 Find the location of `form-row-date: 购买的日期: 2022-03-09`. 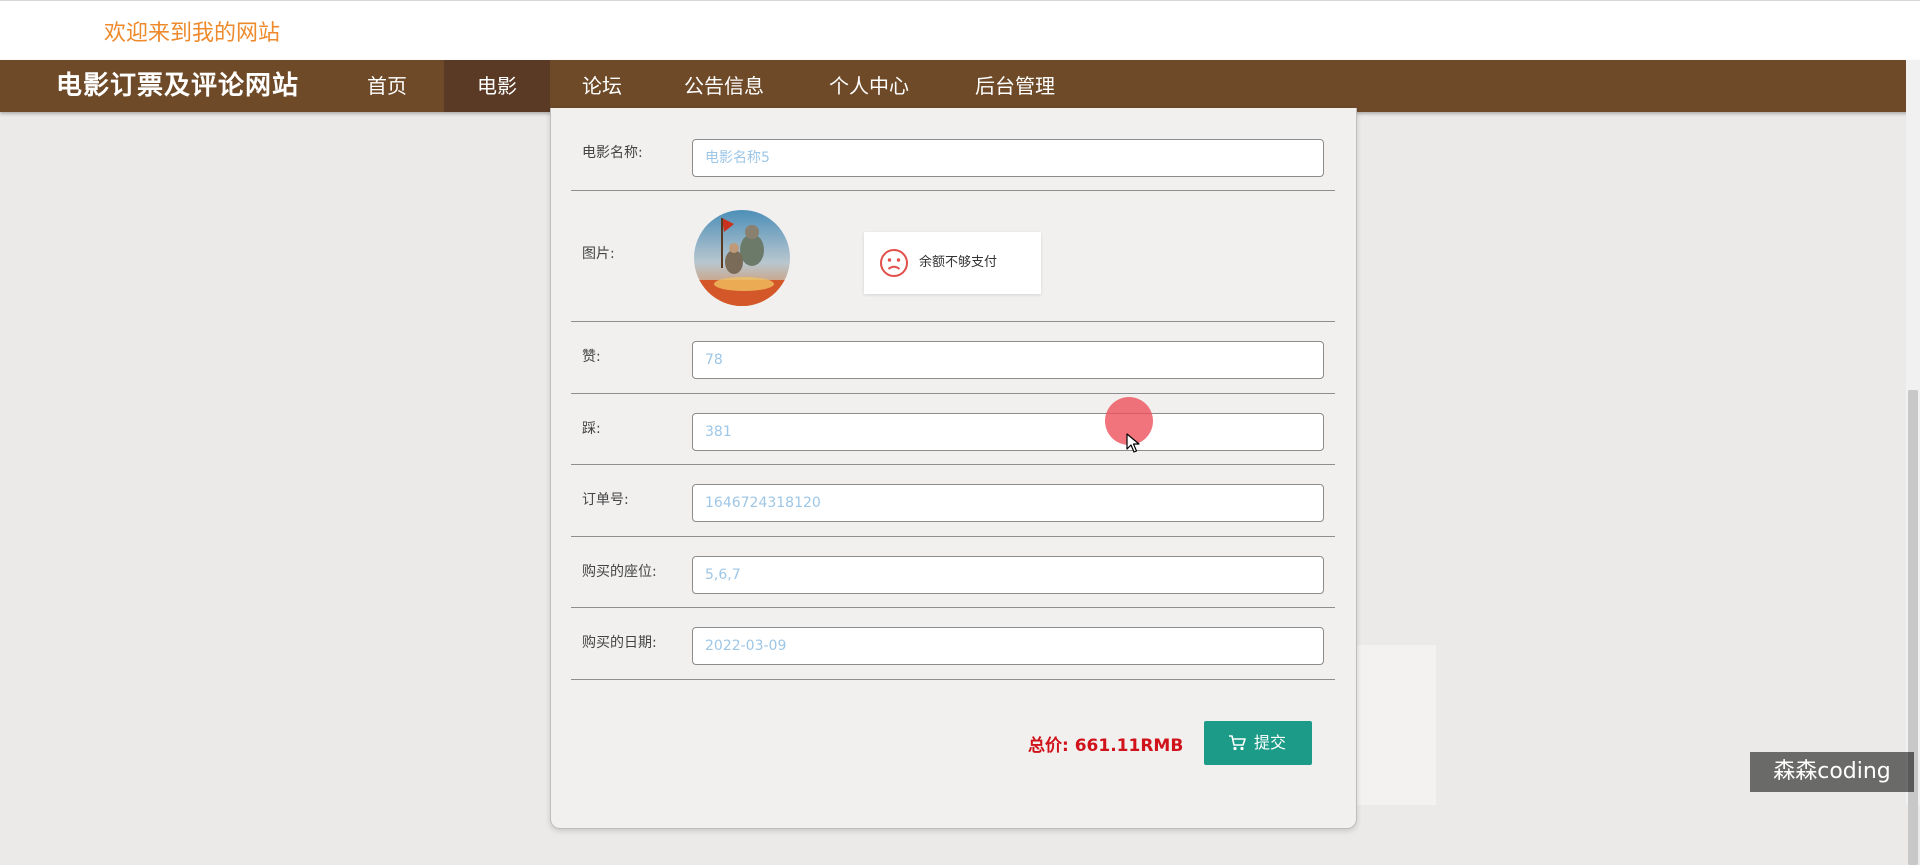

form-row-date: 购买的日期: 2022-03-09 is located at coordinates (953, 644).